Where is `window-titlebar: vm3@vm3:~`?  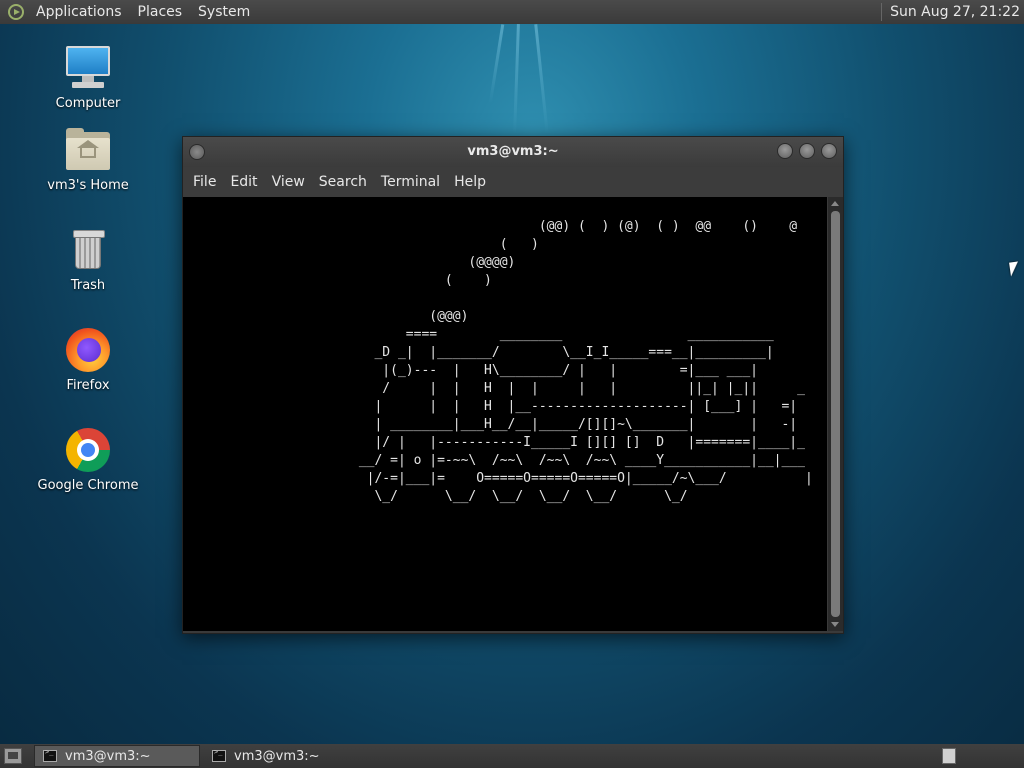 window-titlebar: vm3@vm3:~ is located at coordinates (513, 152).